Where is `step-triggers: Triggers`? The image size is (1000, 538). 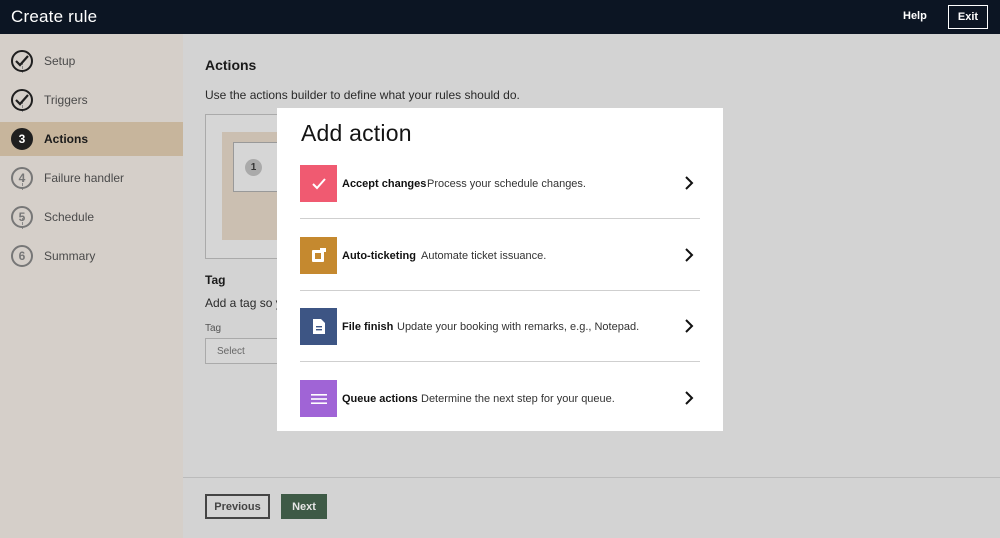
step-triggers: Triggers is located at coordinates (91, 100).